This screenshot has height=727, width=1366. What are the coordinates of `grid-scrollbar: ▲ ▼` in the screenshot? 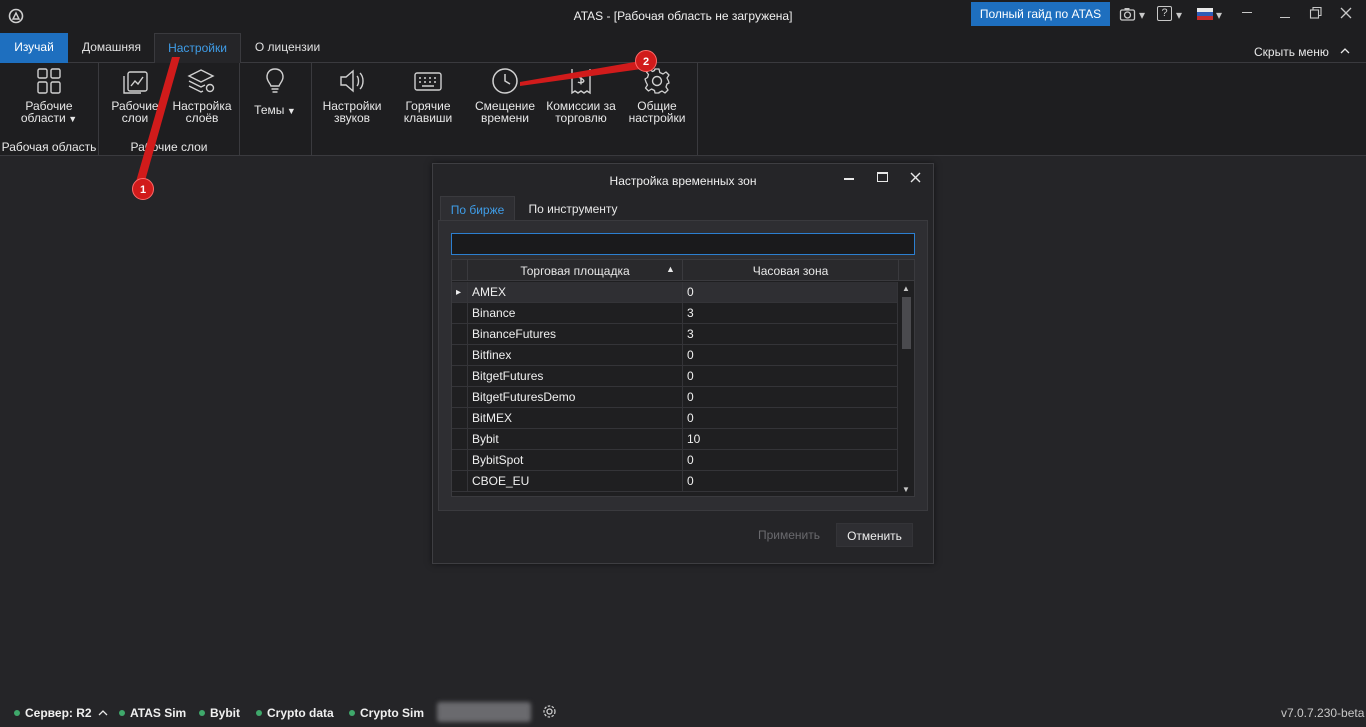 It's located at (906, 388).